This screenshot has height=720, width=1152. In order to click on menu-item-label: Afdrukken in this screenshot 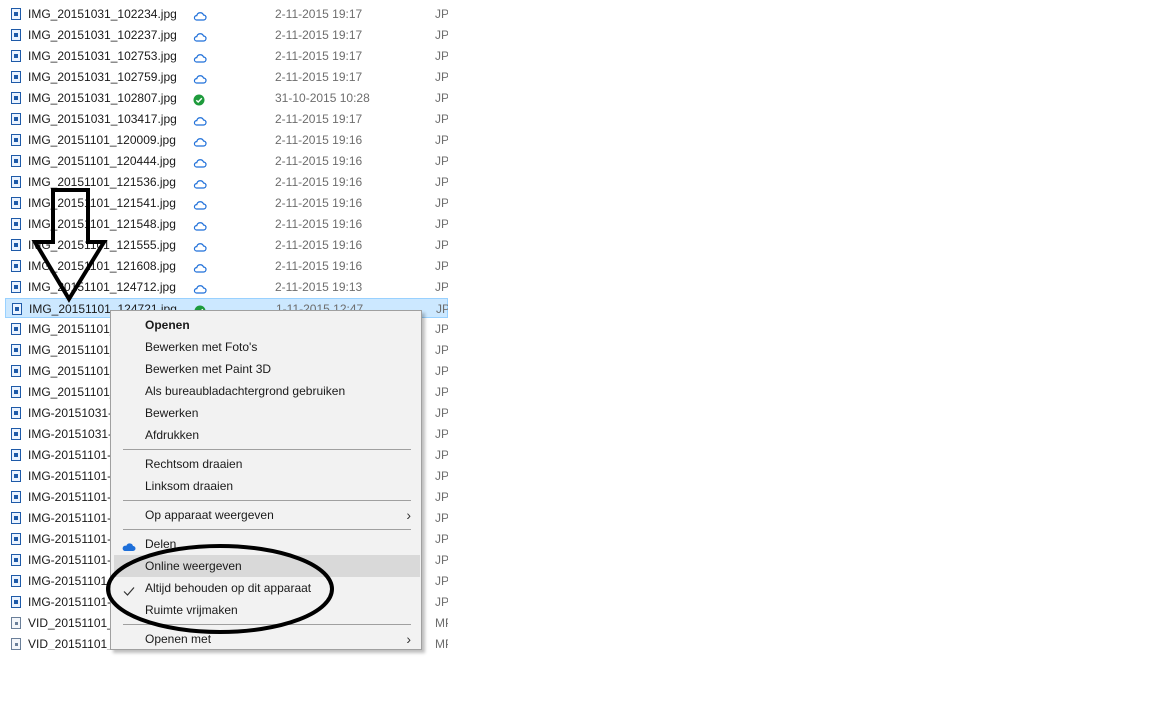, I will do `click(172, 435)`.